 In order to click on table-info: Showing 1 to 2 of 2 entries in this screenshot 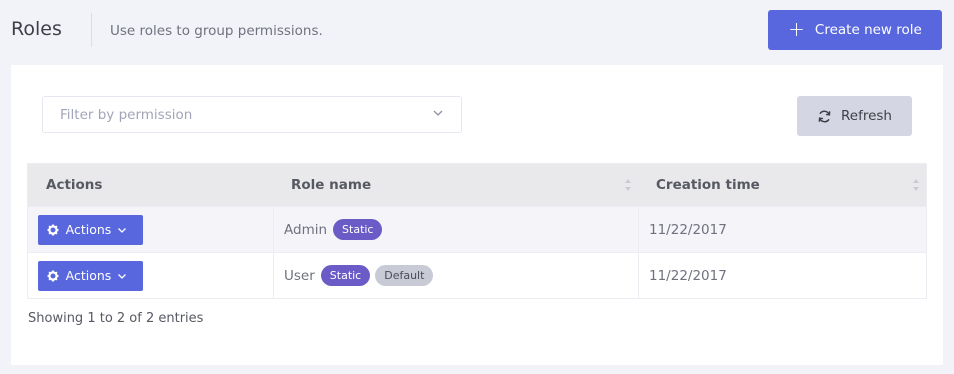, I will do `click(116, 318)`.